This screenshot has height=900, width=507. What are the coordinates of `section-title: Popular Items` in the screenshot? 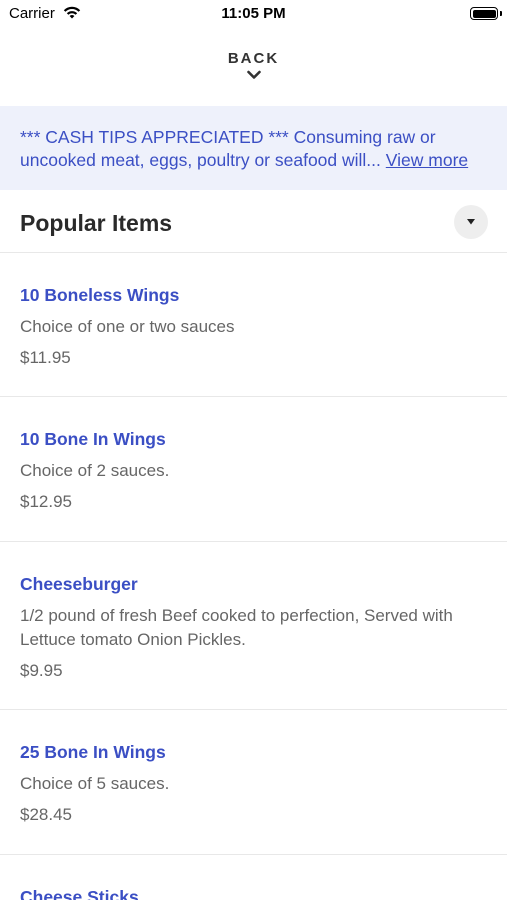 It's located at (96, 223).